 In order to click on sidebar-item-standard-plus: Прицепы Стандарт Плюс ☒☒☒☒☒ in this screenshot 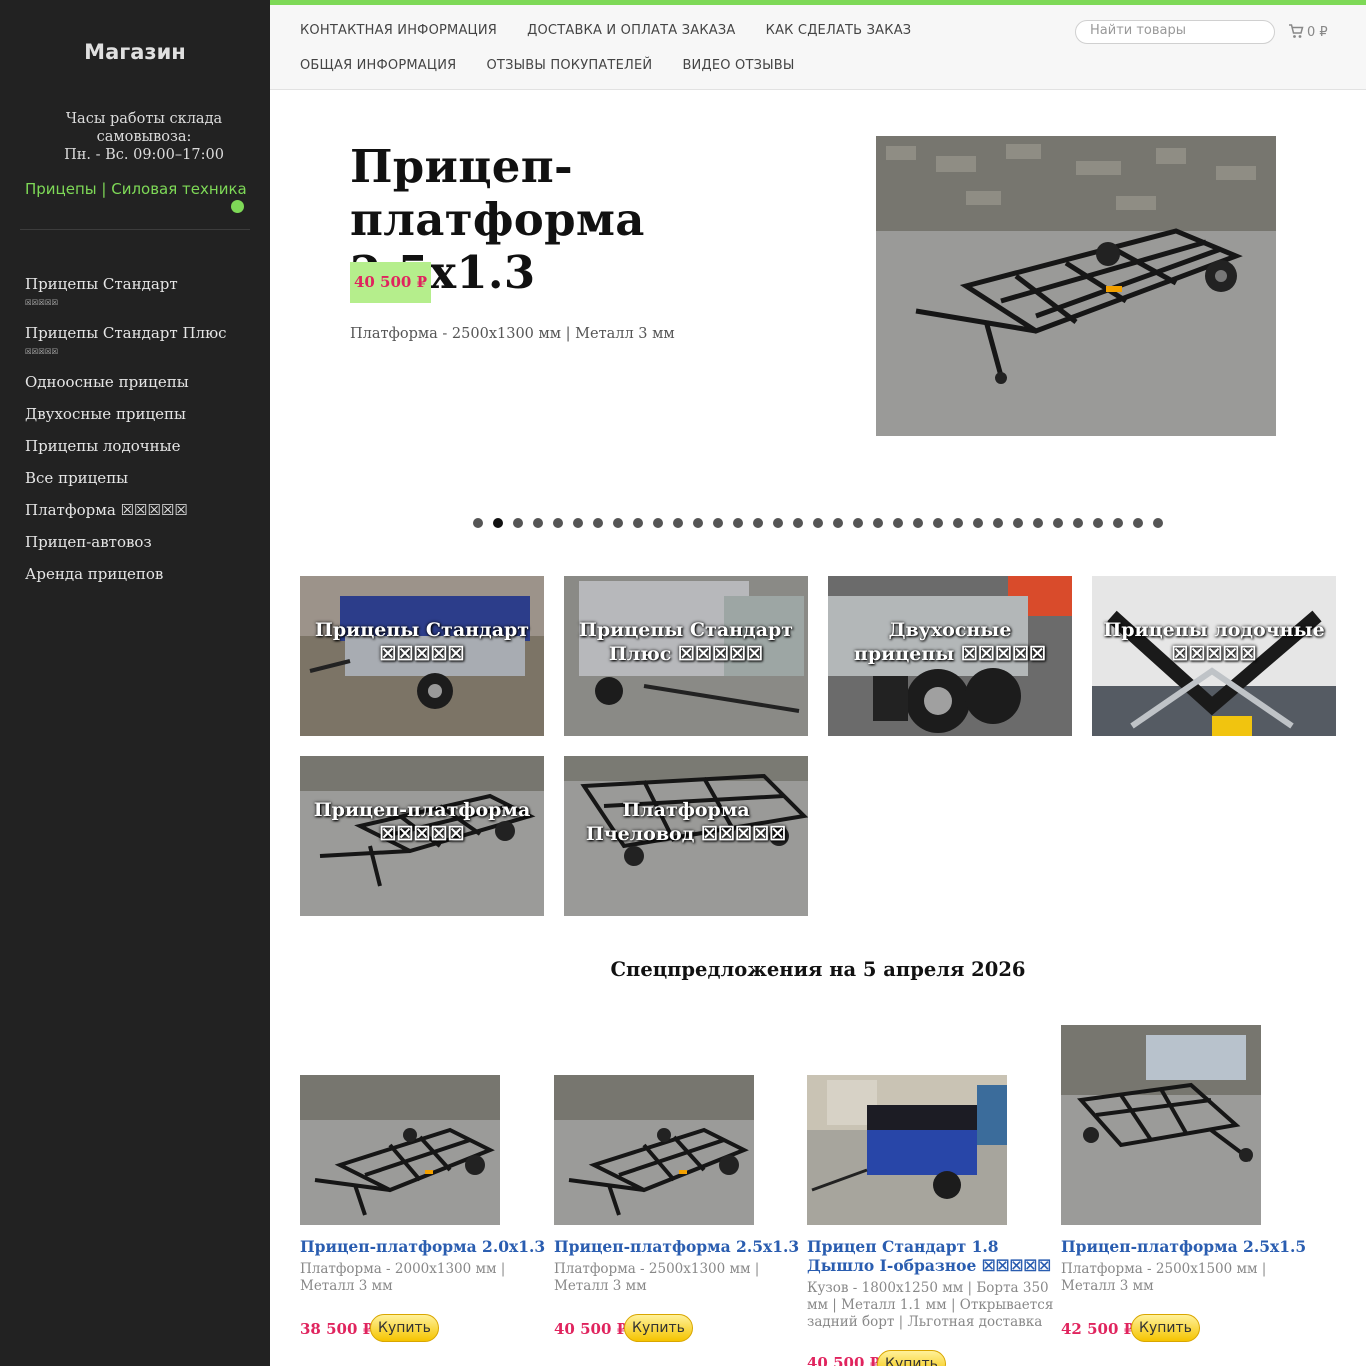, I will do `click(142, 342)`.